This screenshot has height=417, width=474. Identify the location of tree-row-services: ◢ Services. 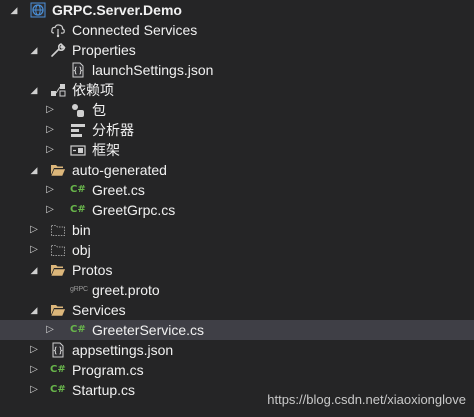
(237, 310).